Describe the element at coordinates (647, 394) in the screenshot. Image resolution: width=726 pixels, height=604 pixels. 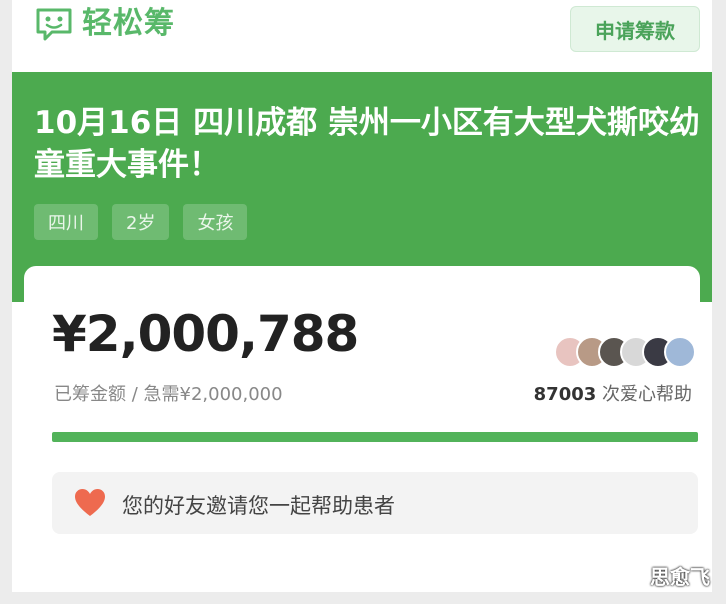
I see `helper-suffix: 次爱心帮助` at that location.